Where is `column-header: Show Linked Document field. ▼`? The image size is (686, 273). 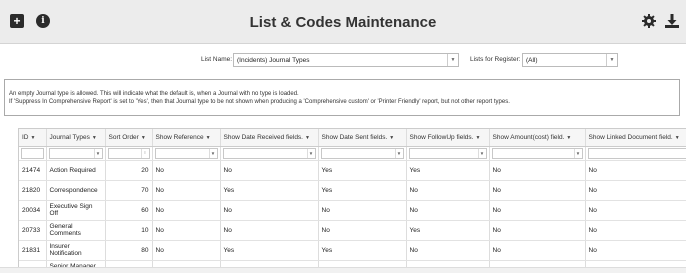 column-header: Show Linked Document field. ▼ is located at coordinates (635, 138).